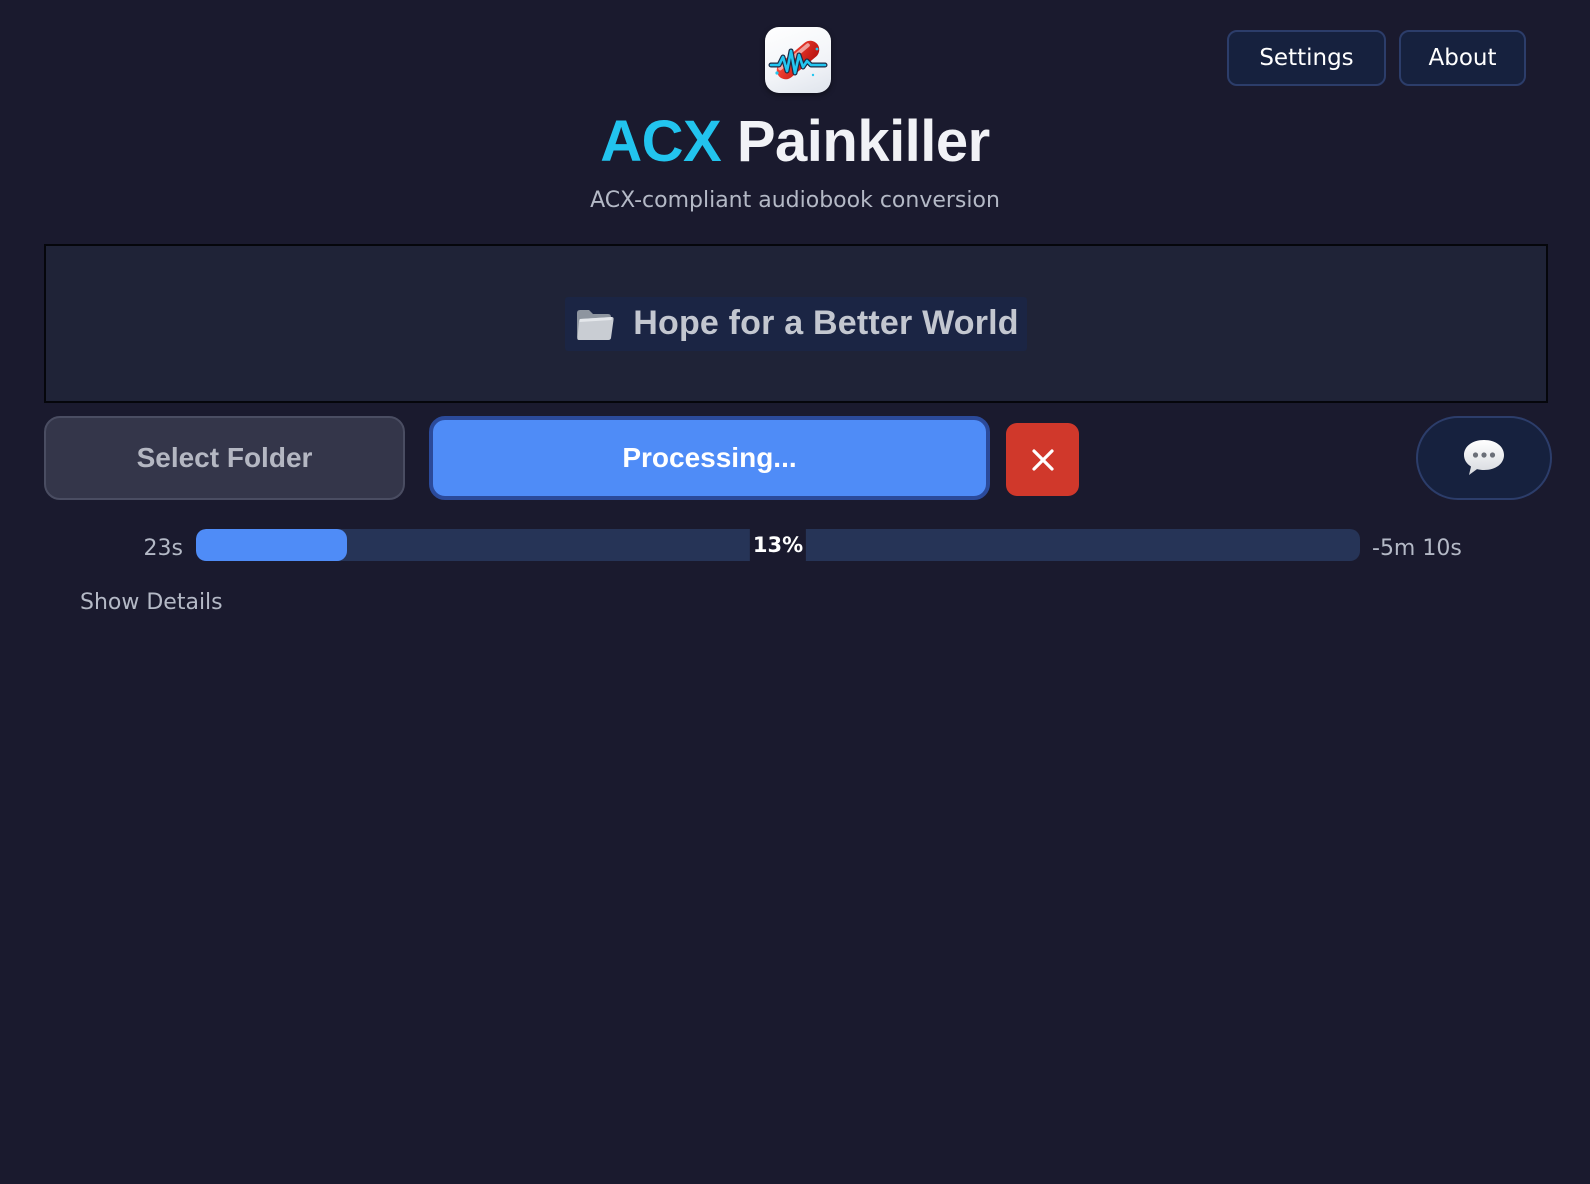  I want to click on folder-icon, so click(594, 324).